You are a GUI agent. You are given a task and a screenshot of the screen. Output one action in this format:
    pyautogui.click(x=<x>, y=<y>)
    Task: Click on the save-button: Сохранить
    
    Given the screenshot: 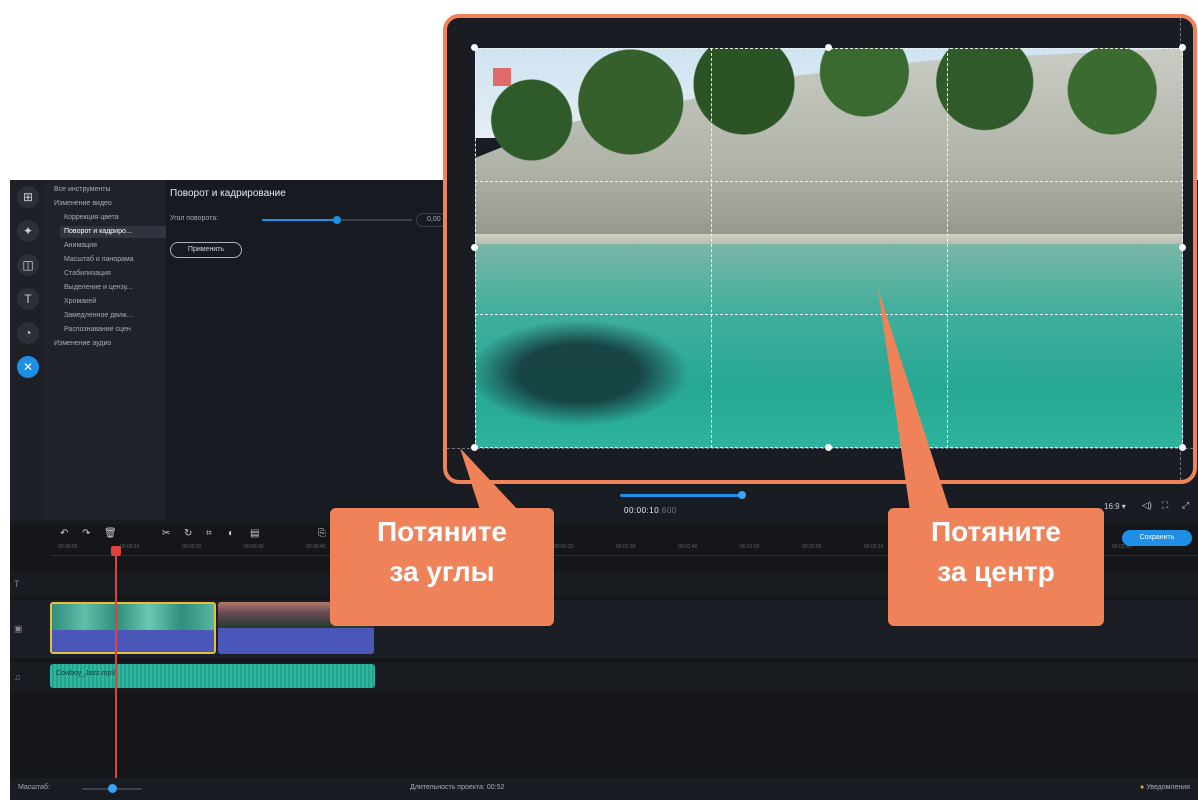 What is the action you would take?
    pyautogui.click(x=1157, y=538)
    